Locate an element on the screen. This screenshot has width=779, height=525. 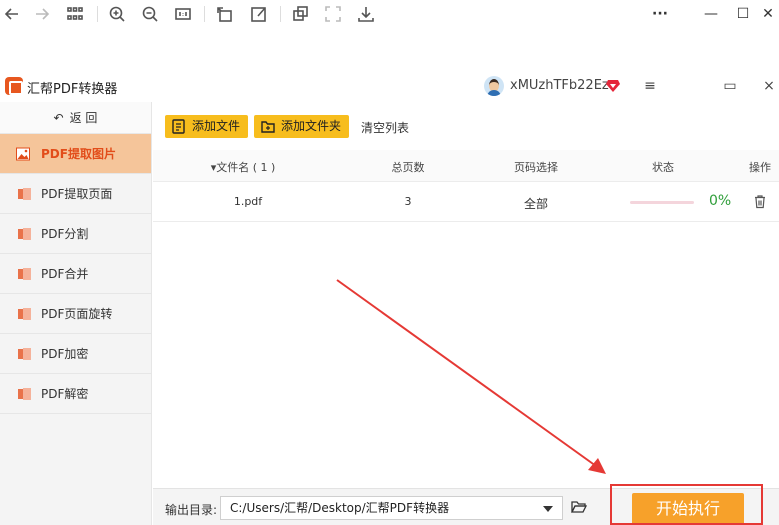
sidebar-item-extract-pages: PDF提取页面 is located at coordinates (75, 194).